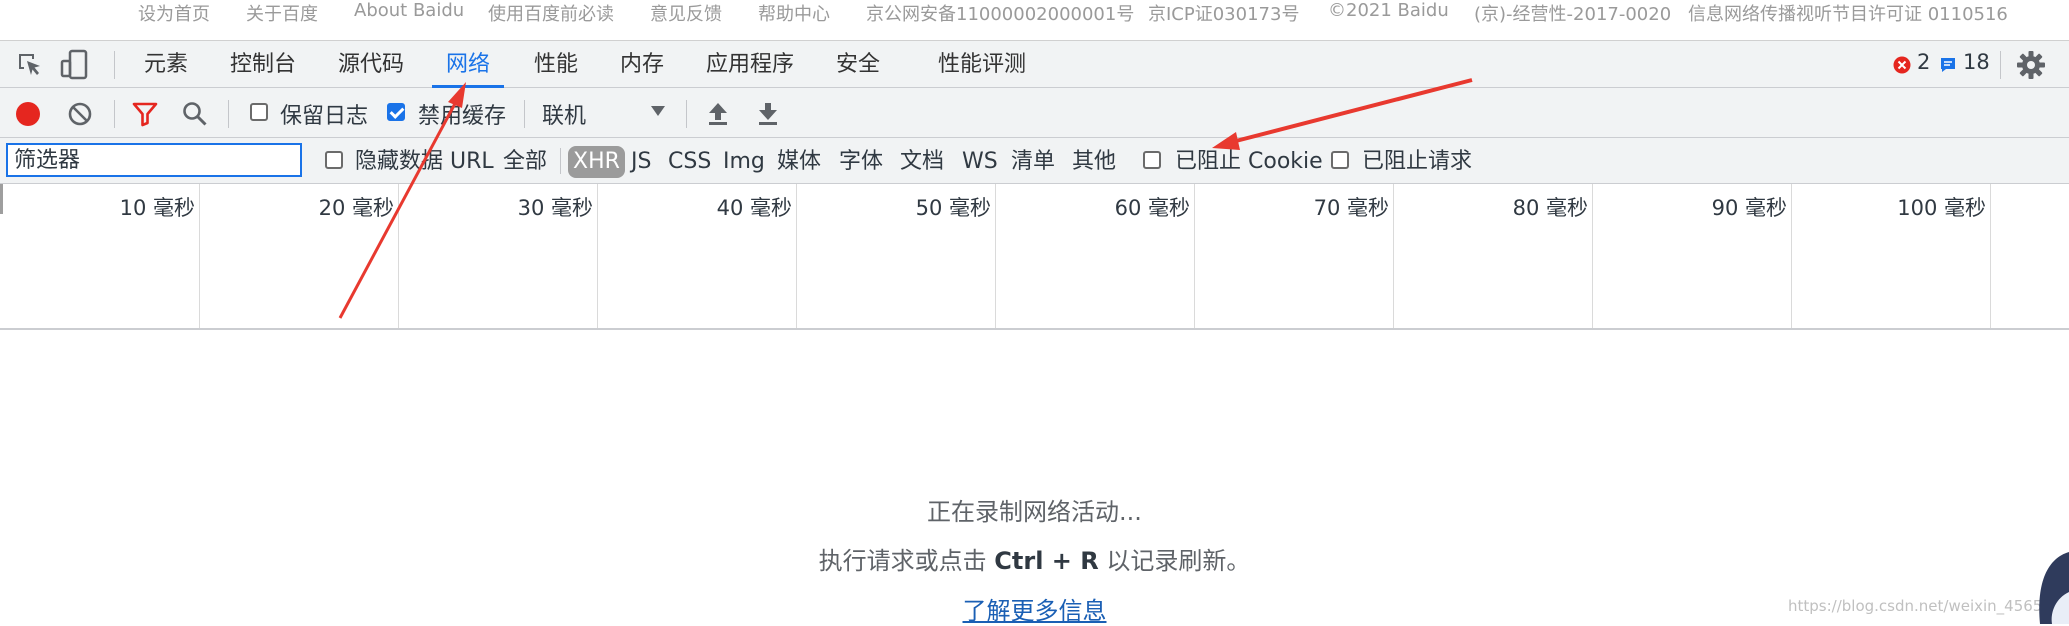 Image resolution: width=2069 pixels, height=626 pixels. Describe the element at coordinates (555, 208) in the screenshot. I see `timeline-tick-label: 30 毫秒` at that location.